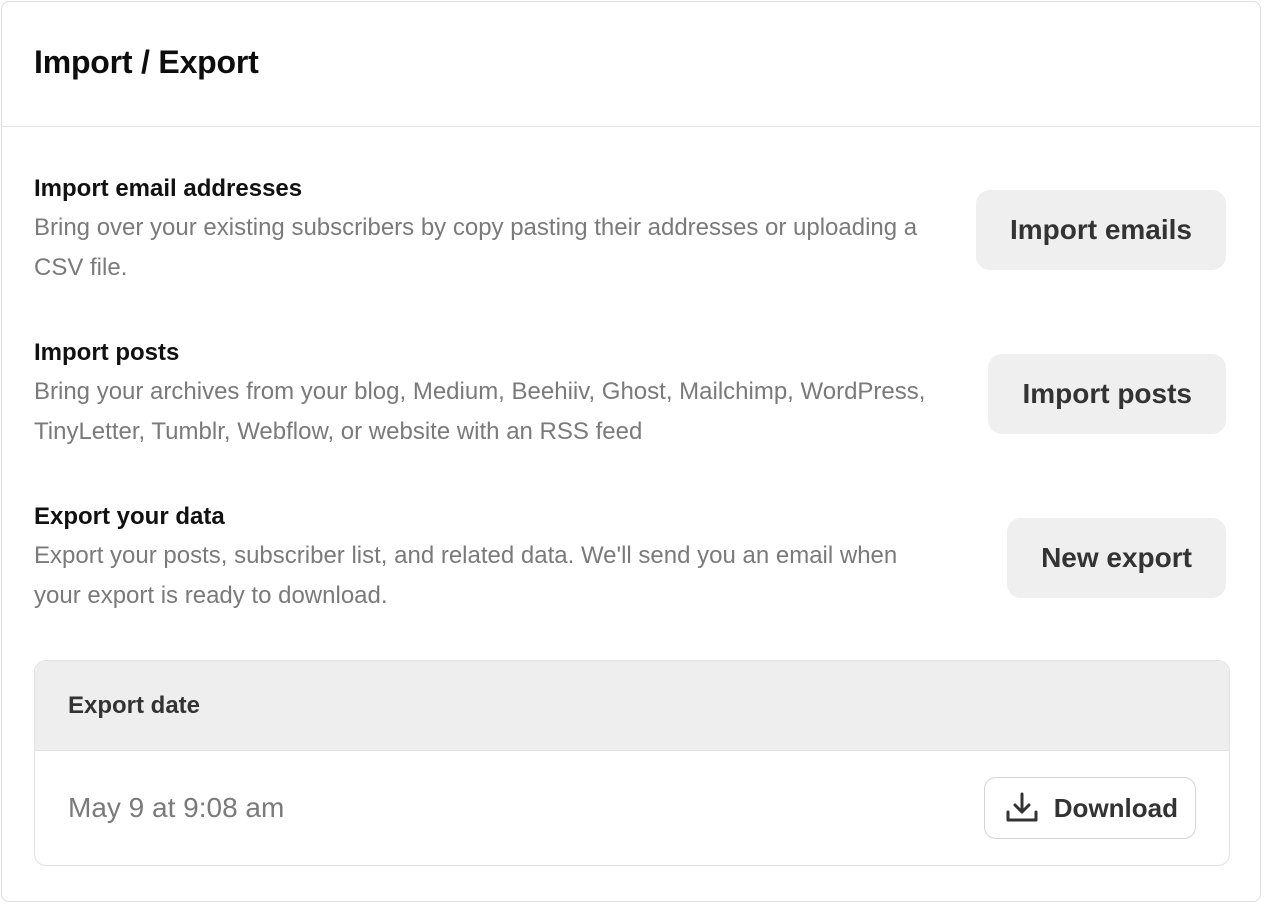 This screenshot has width=1264, height=906. Describe the element at coordinates (632, 706) in the screenshot. I see `exports-table-header: Export date` at that location.